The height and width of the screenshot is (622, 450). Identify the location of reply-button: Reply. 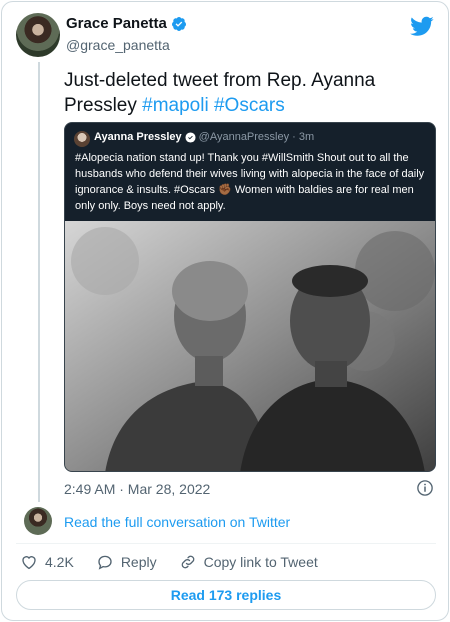
(126, 562).